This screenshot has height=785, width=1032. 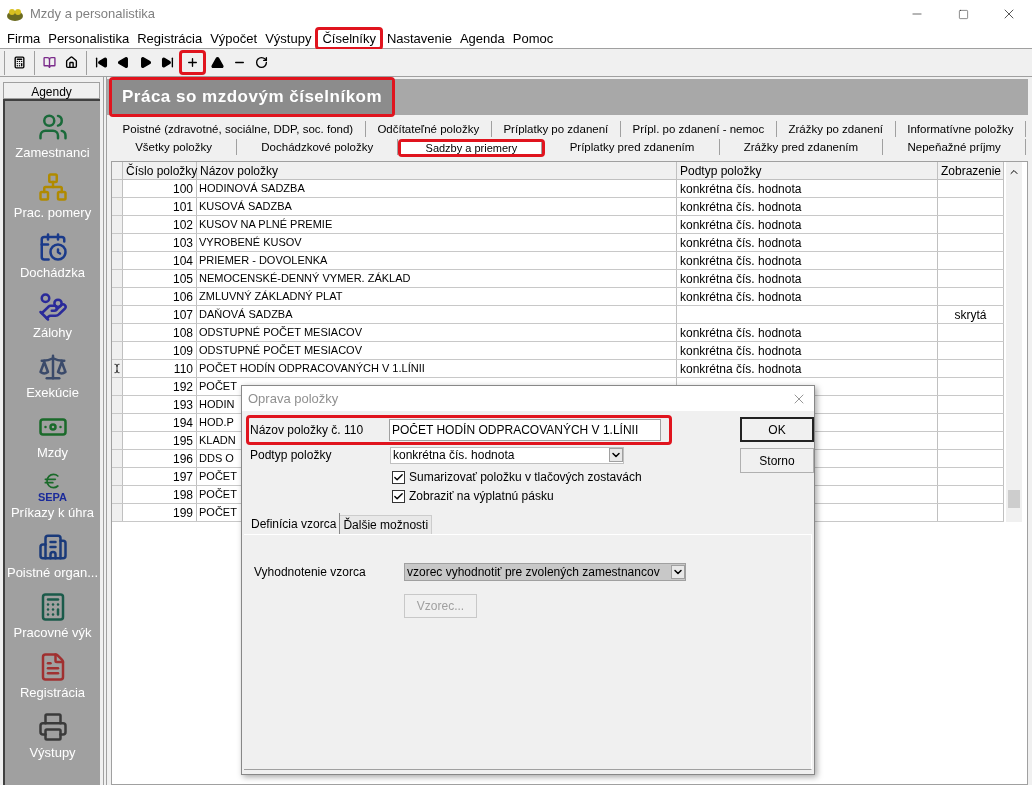 What do you see at coordinates (481, 496) in the screenshot?
I see `checkbox-label: Zobraziť na výplatnú pásku` at bounding box center [481, 496].